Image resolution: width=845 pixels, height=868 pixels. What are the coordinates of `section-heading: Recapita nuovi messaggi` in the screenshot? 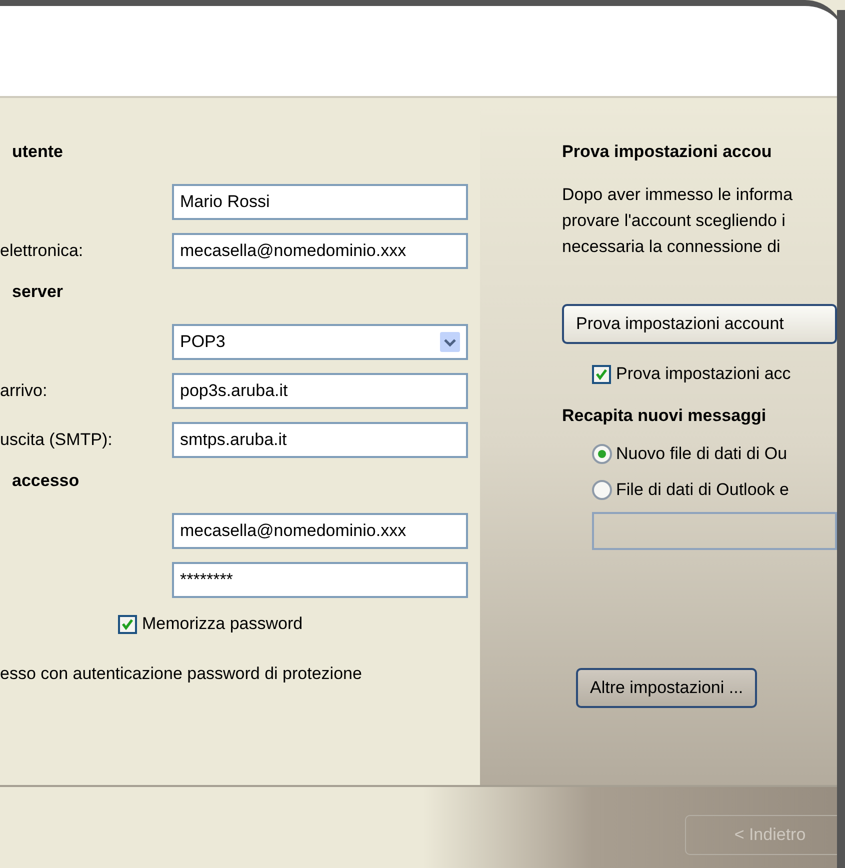 It's located at (665, 416).